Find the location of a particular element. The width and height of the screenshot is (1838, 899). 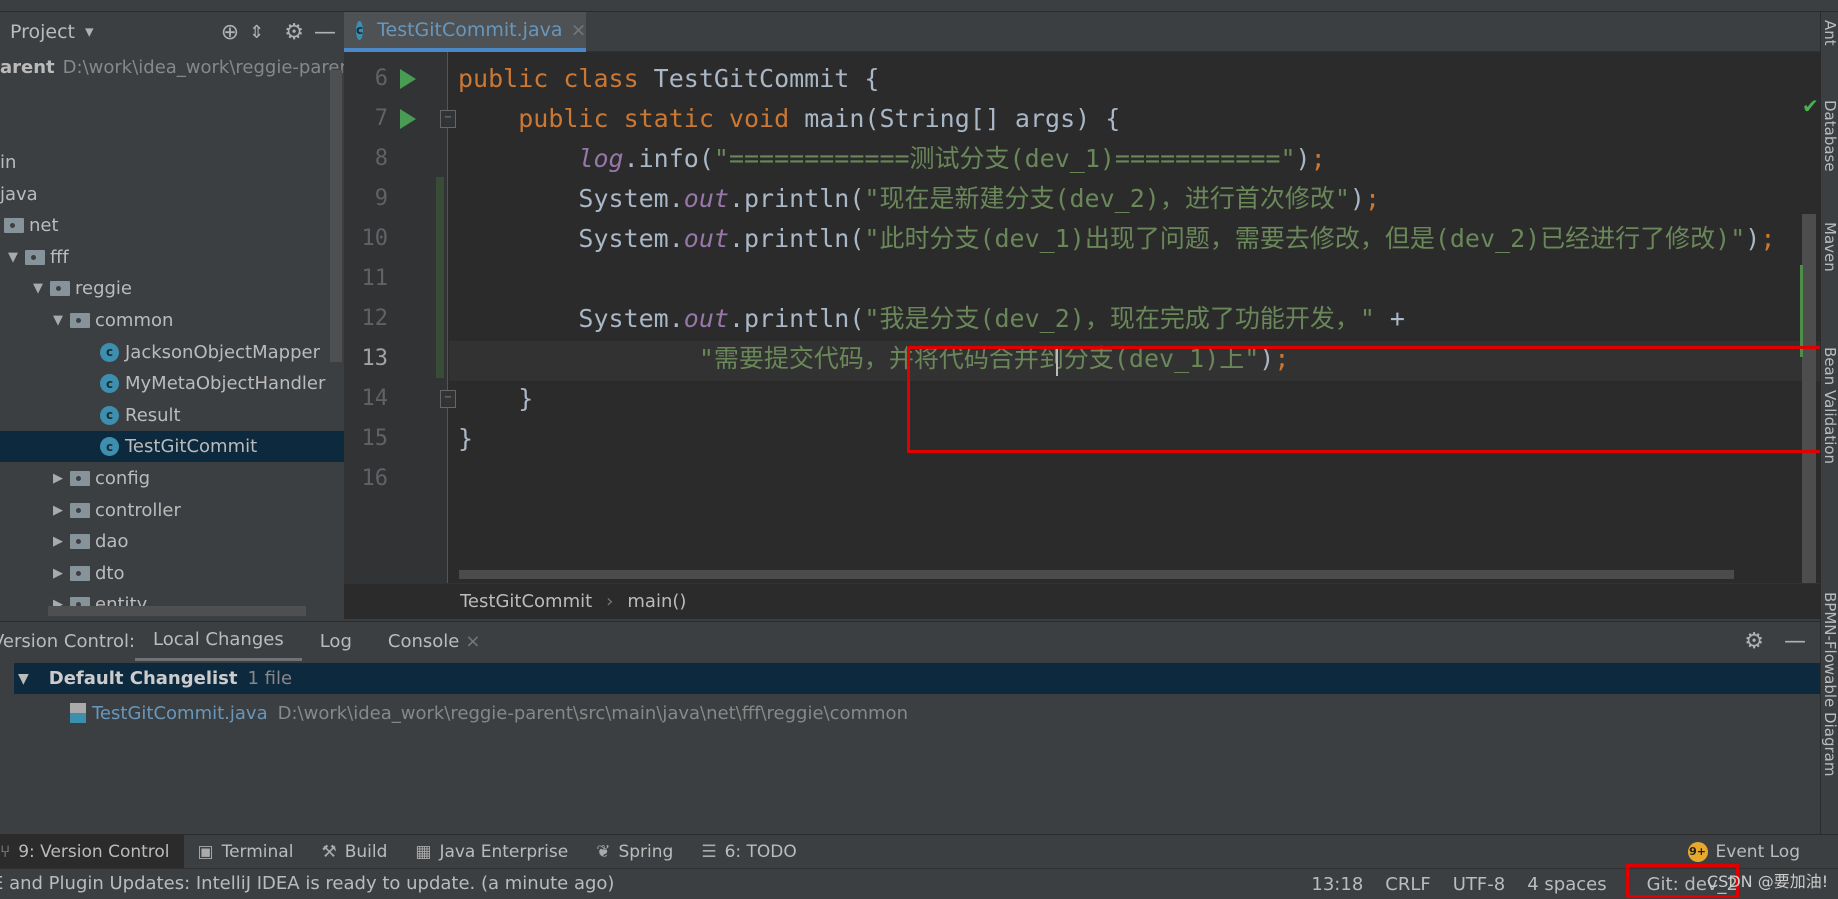

tool-ant: Ant is located at coordinates (1829, 33).